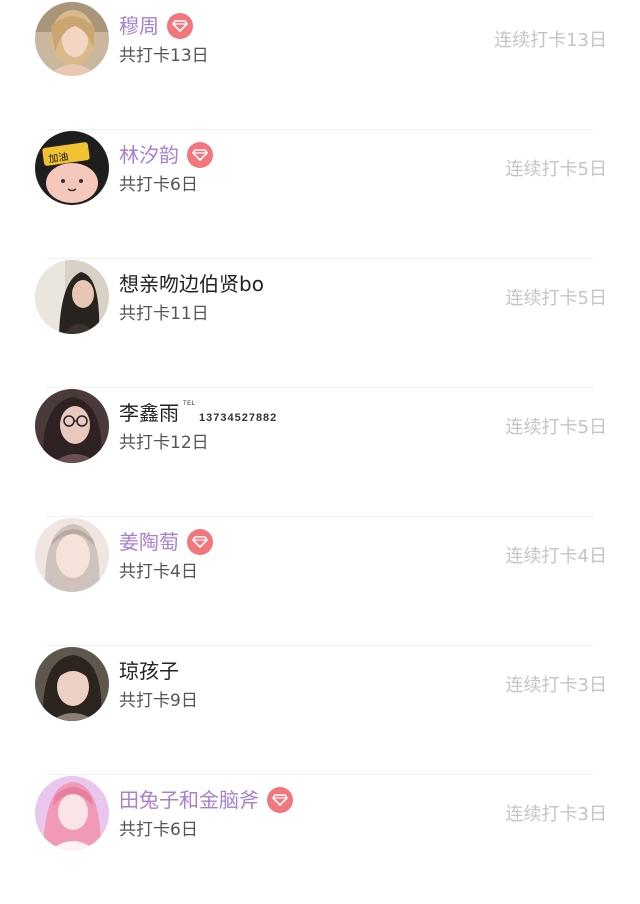 The image size is (640, 904). I want to click on total-check-in: 共打卡11日, so click(164, 314).